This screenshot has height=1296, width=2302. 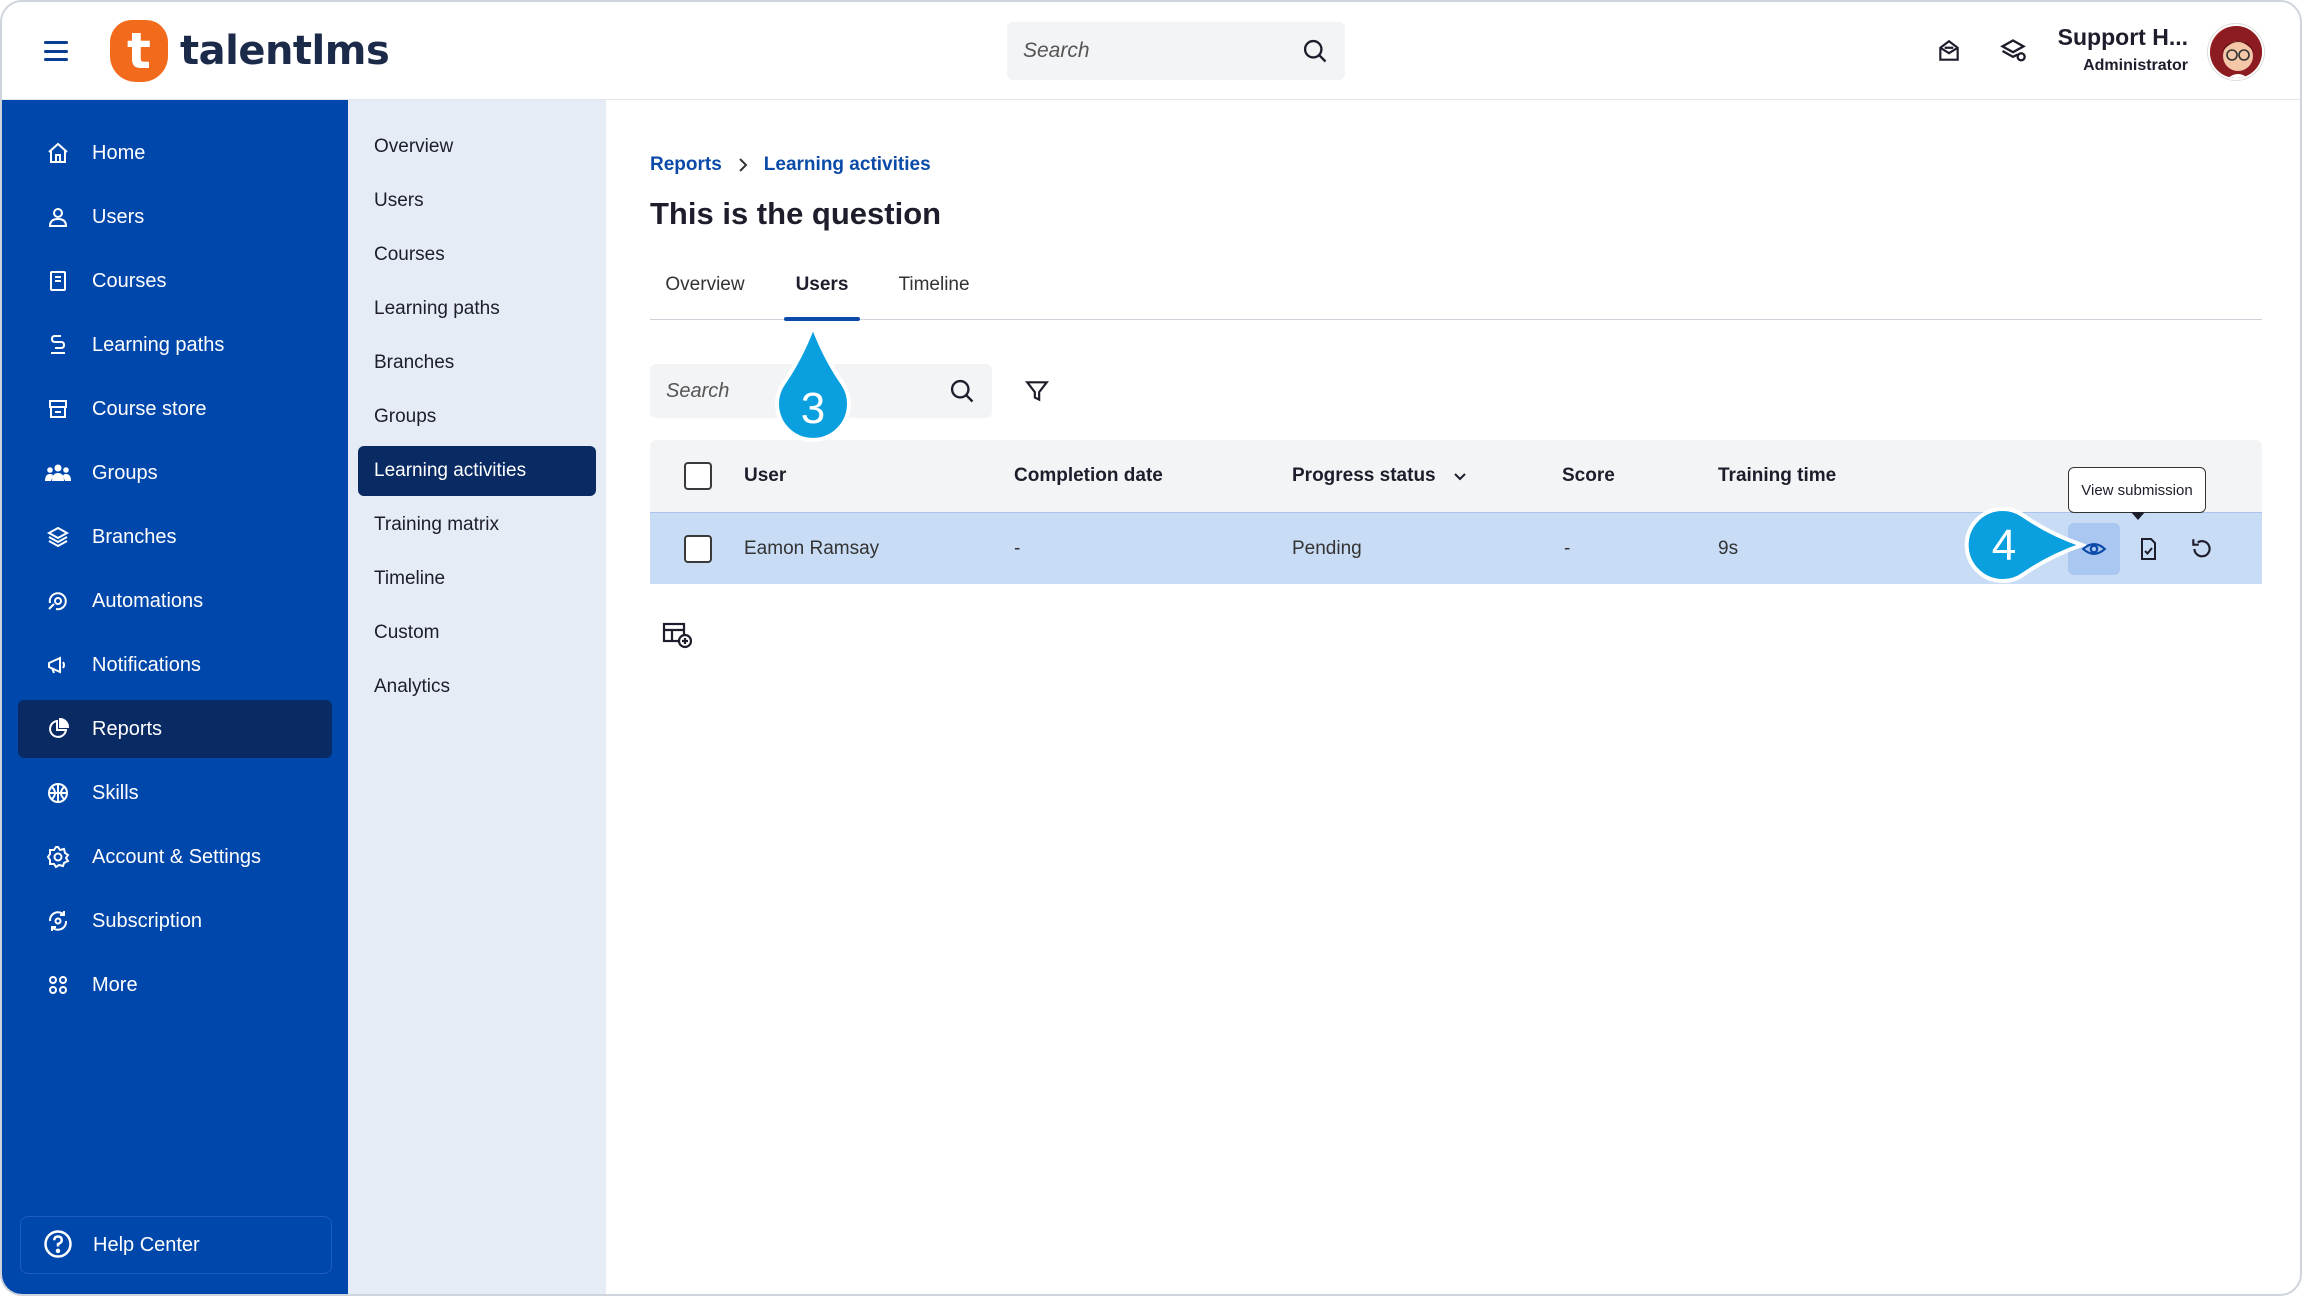 What do you see at coordinates (934, 295) in the screenshot?
I see `tab-timeline: Timeline` at bounding box center [934, 295].